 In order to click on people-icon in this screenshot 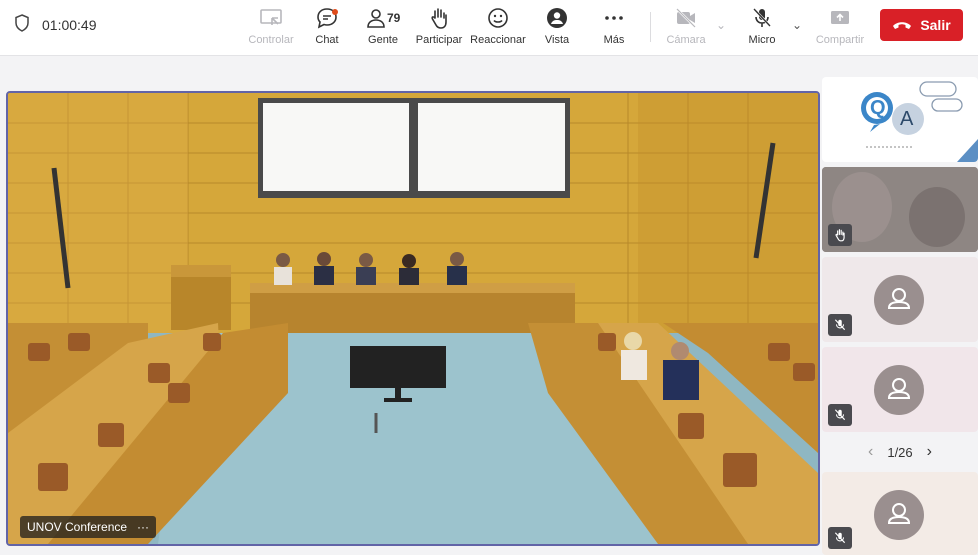, I will do `click(376, 18)`.